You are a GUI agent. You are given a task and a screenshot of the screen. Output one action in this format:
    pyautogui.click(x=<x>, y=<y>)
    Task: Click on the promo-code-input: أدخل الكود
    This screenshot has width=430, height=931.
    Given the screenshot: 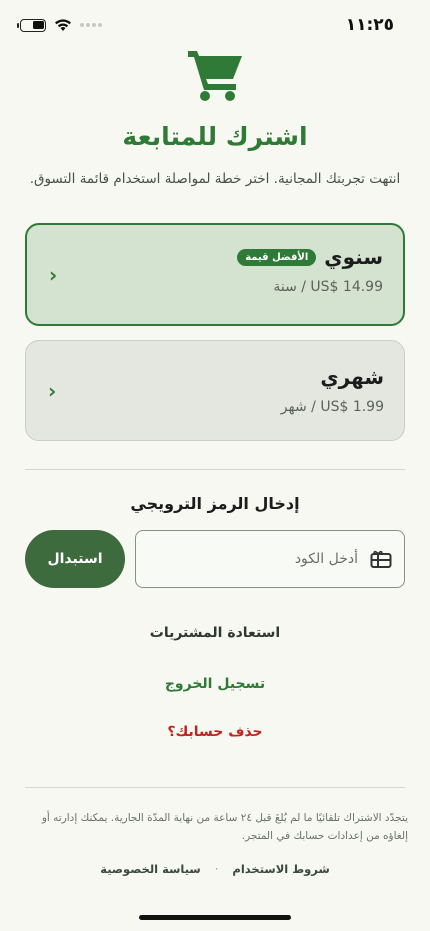 What is the action you would take?
    pyautogui.click(x=270, y=559)
    